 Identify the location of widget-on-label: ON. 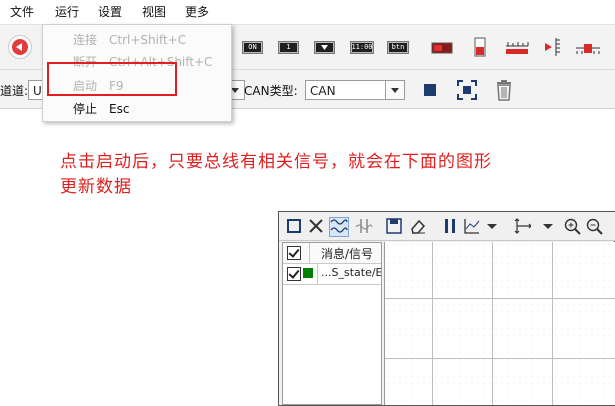
(252, 47).